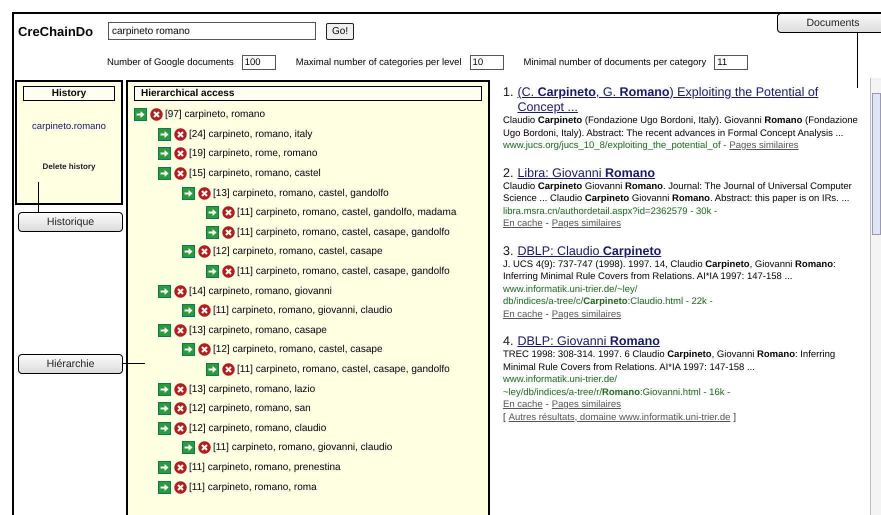 Image resolution: width=881 pixels, height=515 pixels. Describe the element at coordinates (265, 467) in the screenshot. I see `category-link: [11] carpineto, romano, prenestina` at that location.